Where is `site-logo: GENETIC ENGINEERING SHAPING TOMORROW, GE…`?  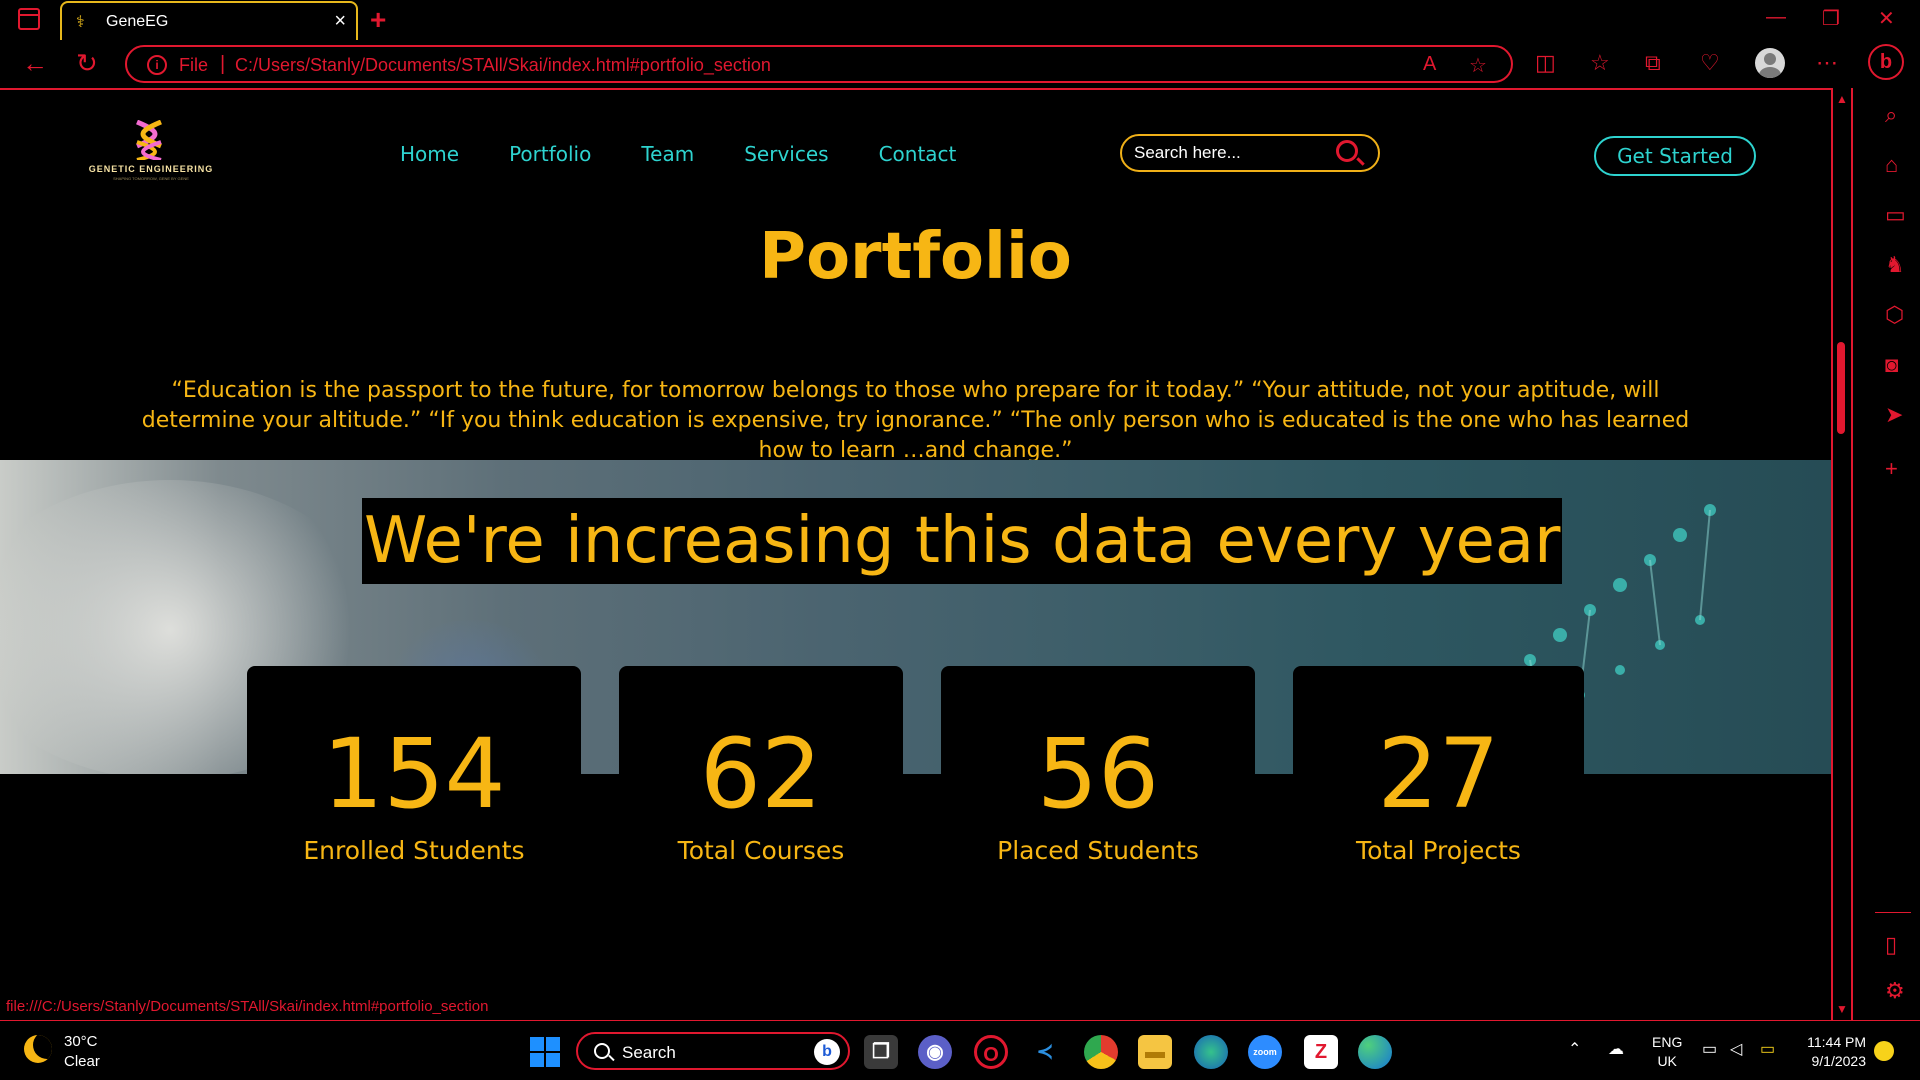 site-logo: GENETIC ENGINEERING SHAPING TOMORROW, GE… is located at coordinates (151, 150).